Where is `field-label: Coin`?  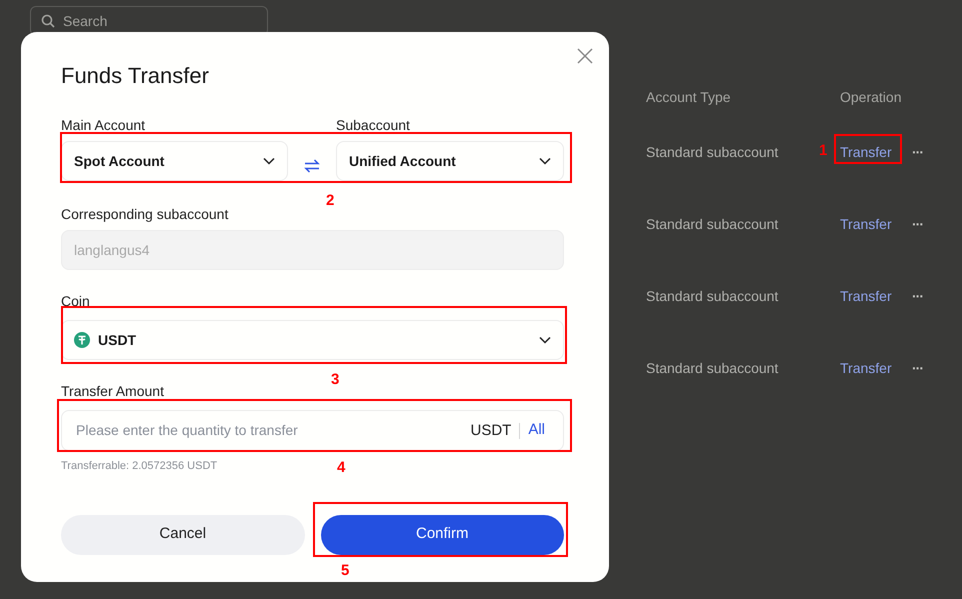 field-label: Coin is located at coordinates (75, 301).